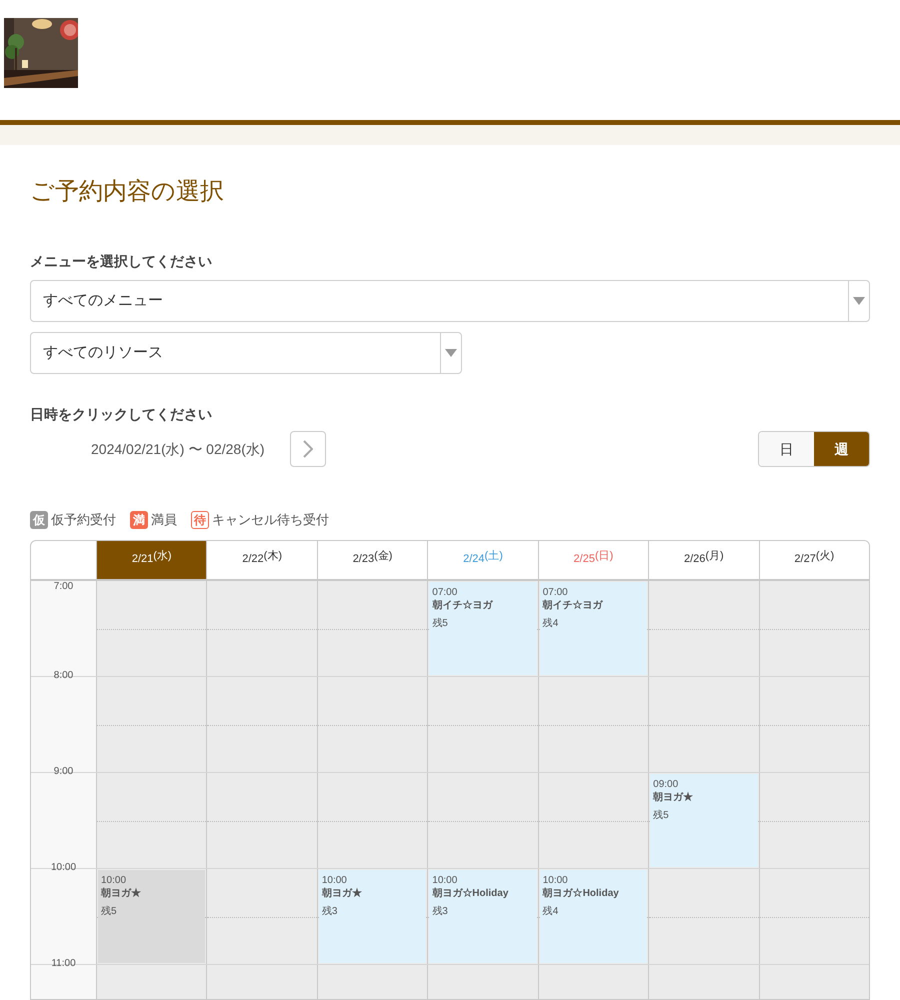  What do you see at coordinates (450, 301) in the screenshot?
I see `dropdown: すべてのメニュー` at bounding box center [450, 301].